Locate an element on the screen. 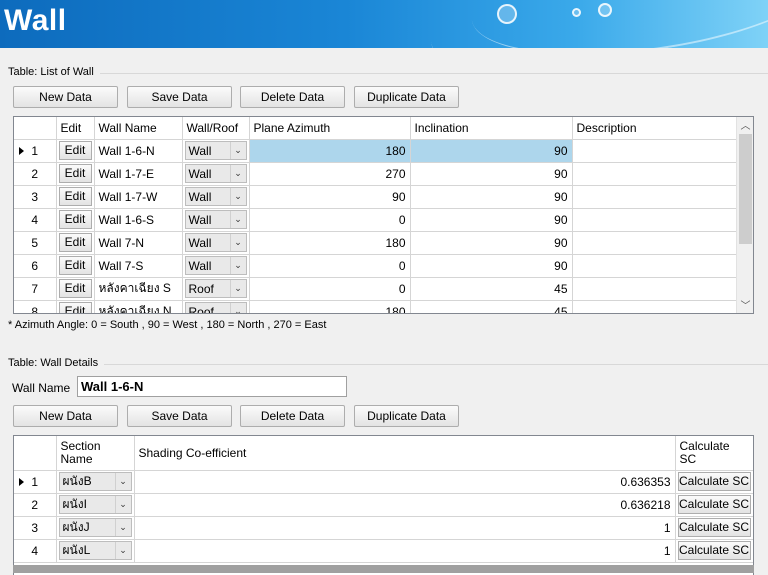  save-data-button: Save Data is located at coordinates (179, 97).